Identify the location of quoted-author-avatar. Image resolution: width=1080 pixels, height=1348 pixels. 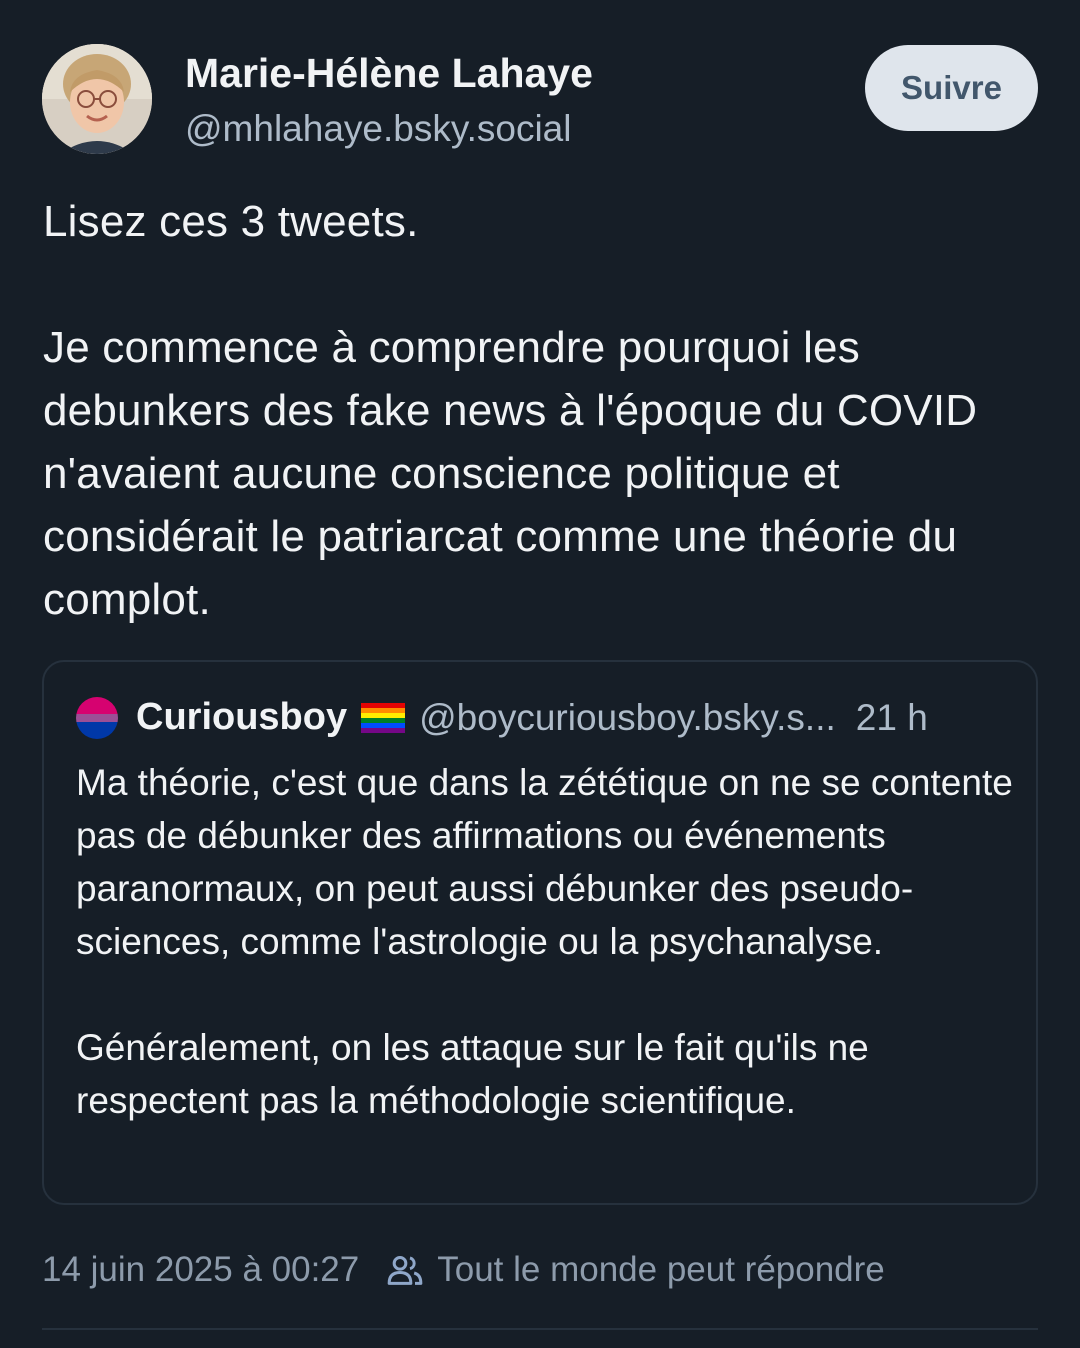
(97, 717).